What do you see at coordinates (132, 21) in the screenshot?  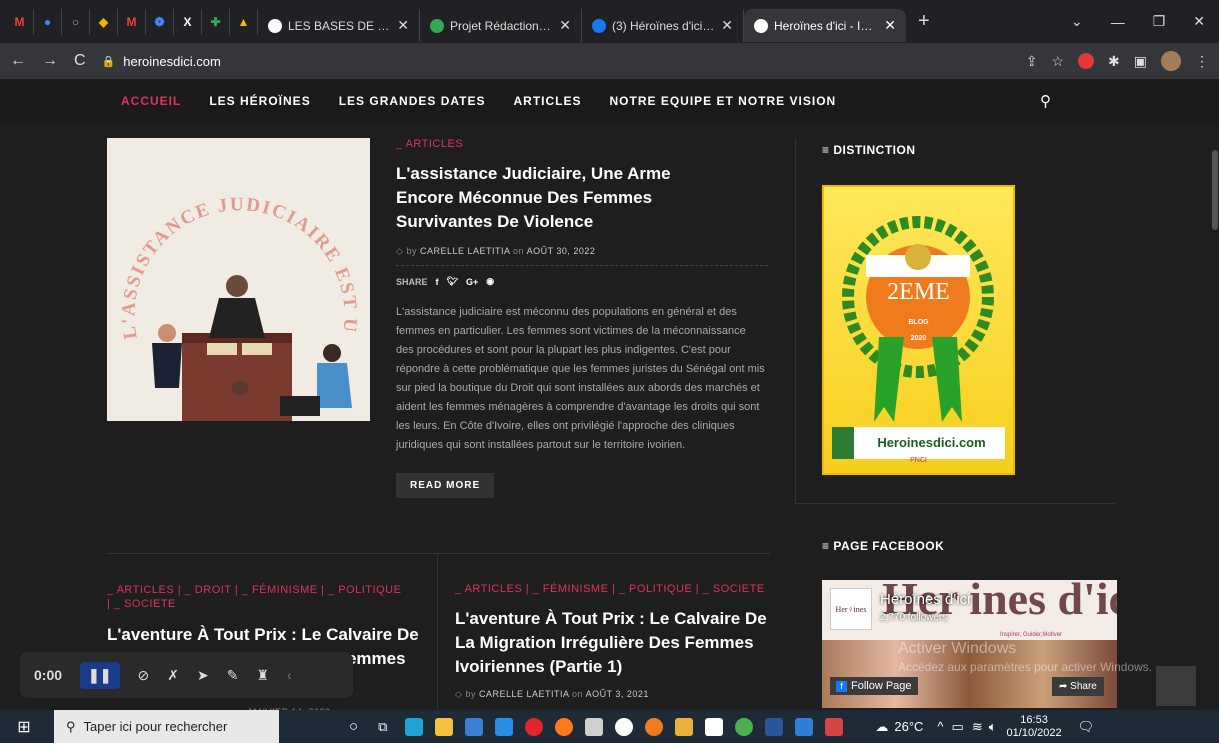 I see `pinned-tab-gmail-2: M` at bounding box center [132, 21].